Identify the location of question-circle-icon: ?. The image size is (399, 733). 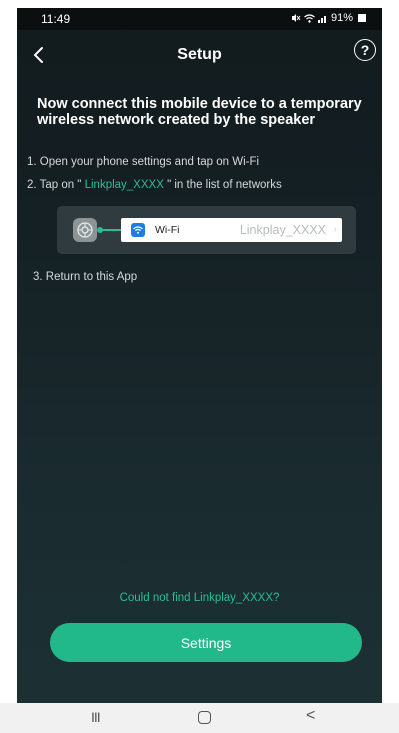
(365, 50).